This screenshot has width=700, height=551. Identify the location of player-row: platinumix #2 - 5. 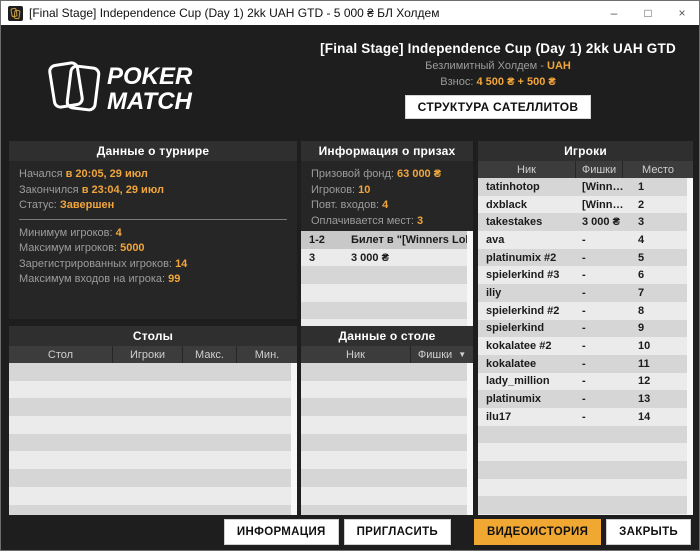
(585, 257).